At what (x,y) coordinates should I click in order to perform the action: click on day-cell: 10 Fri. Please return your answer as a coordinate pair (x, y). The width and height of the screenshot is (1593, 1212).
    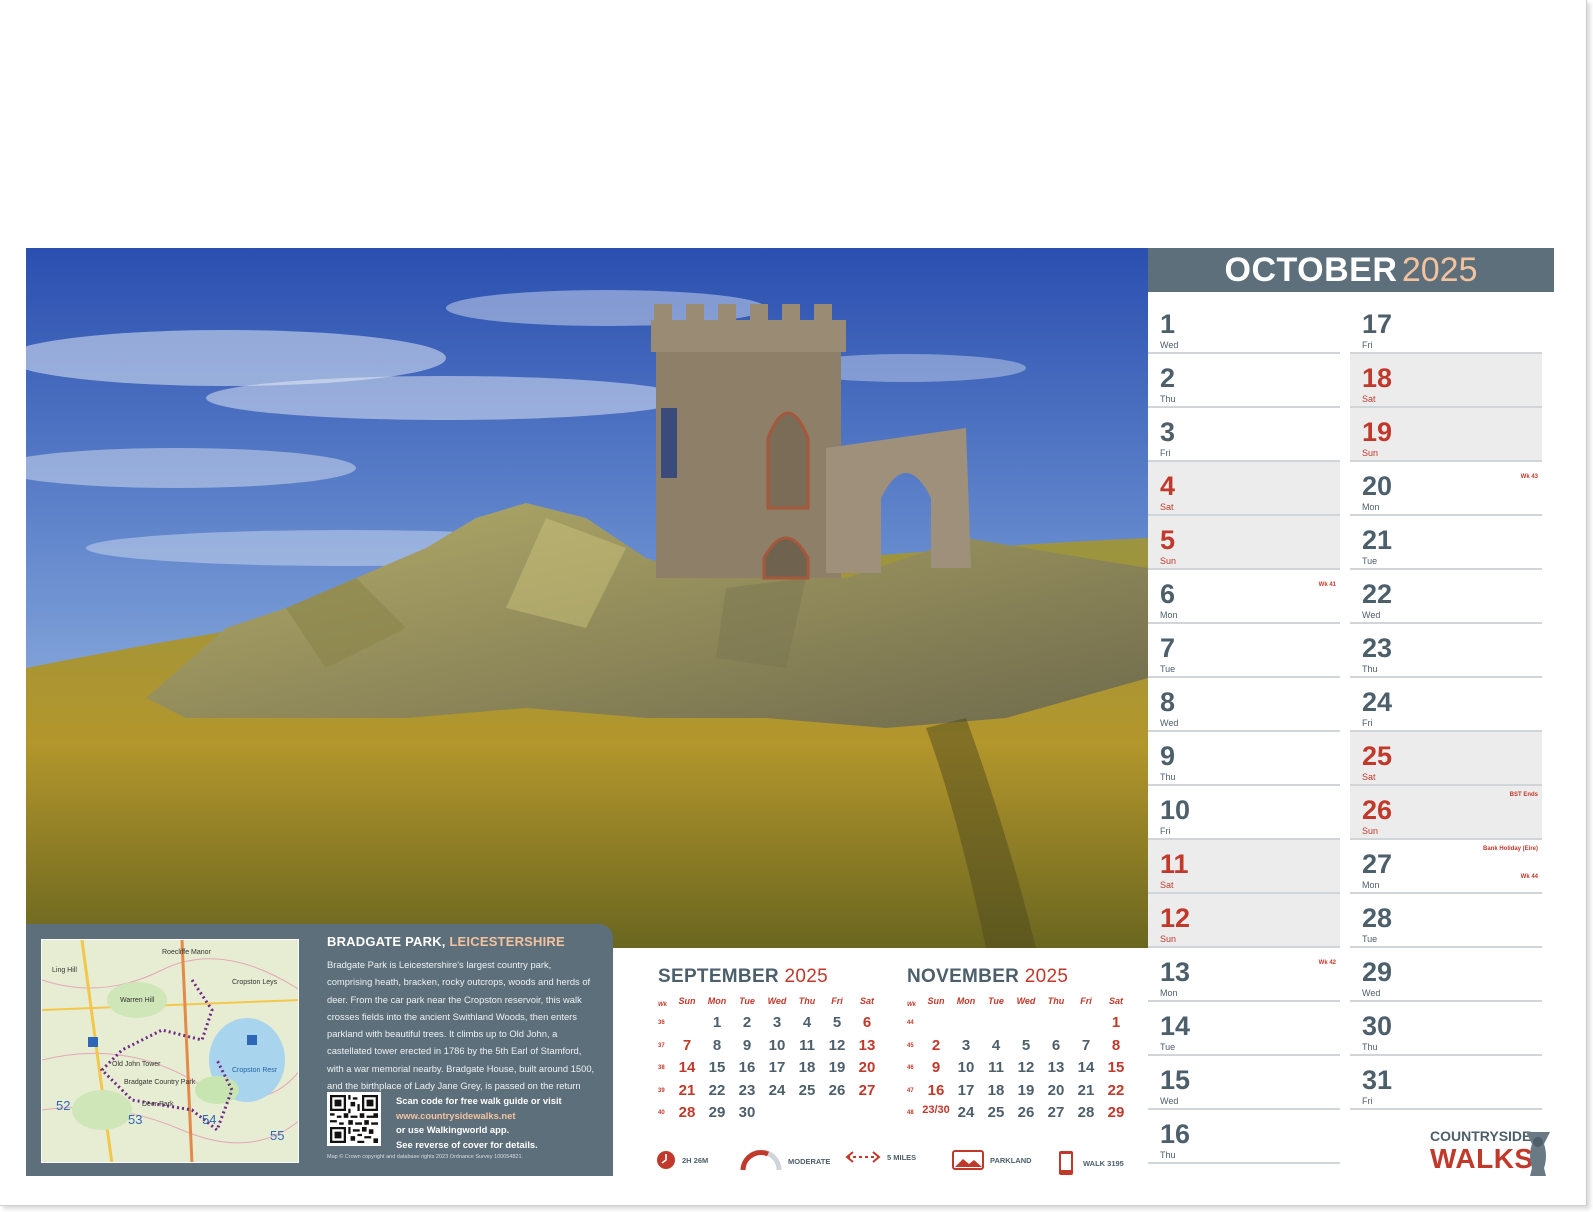
    Looking at the image, I should click on (1244, 813).